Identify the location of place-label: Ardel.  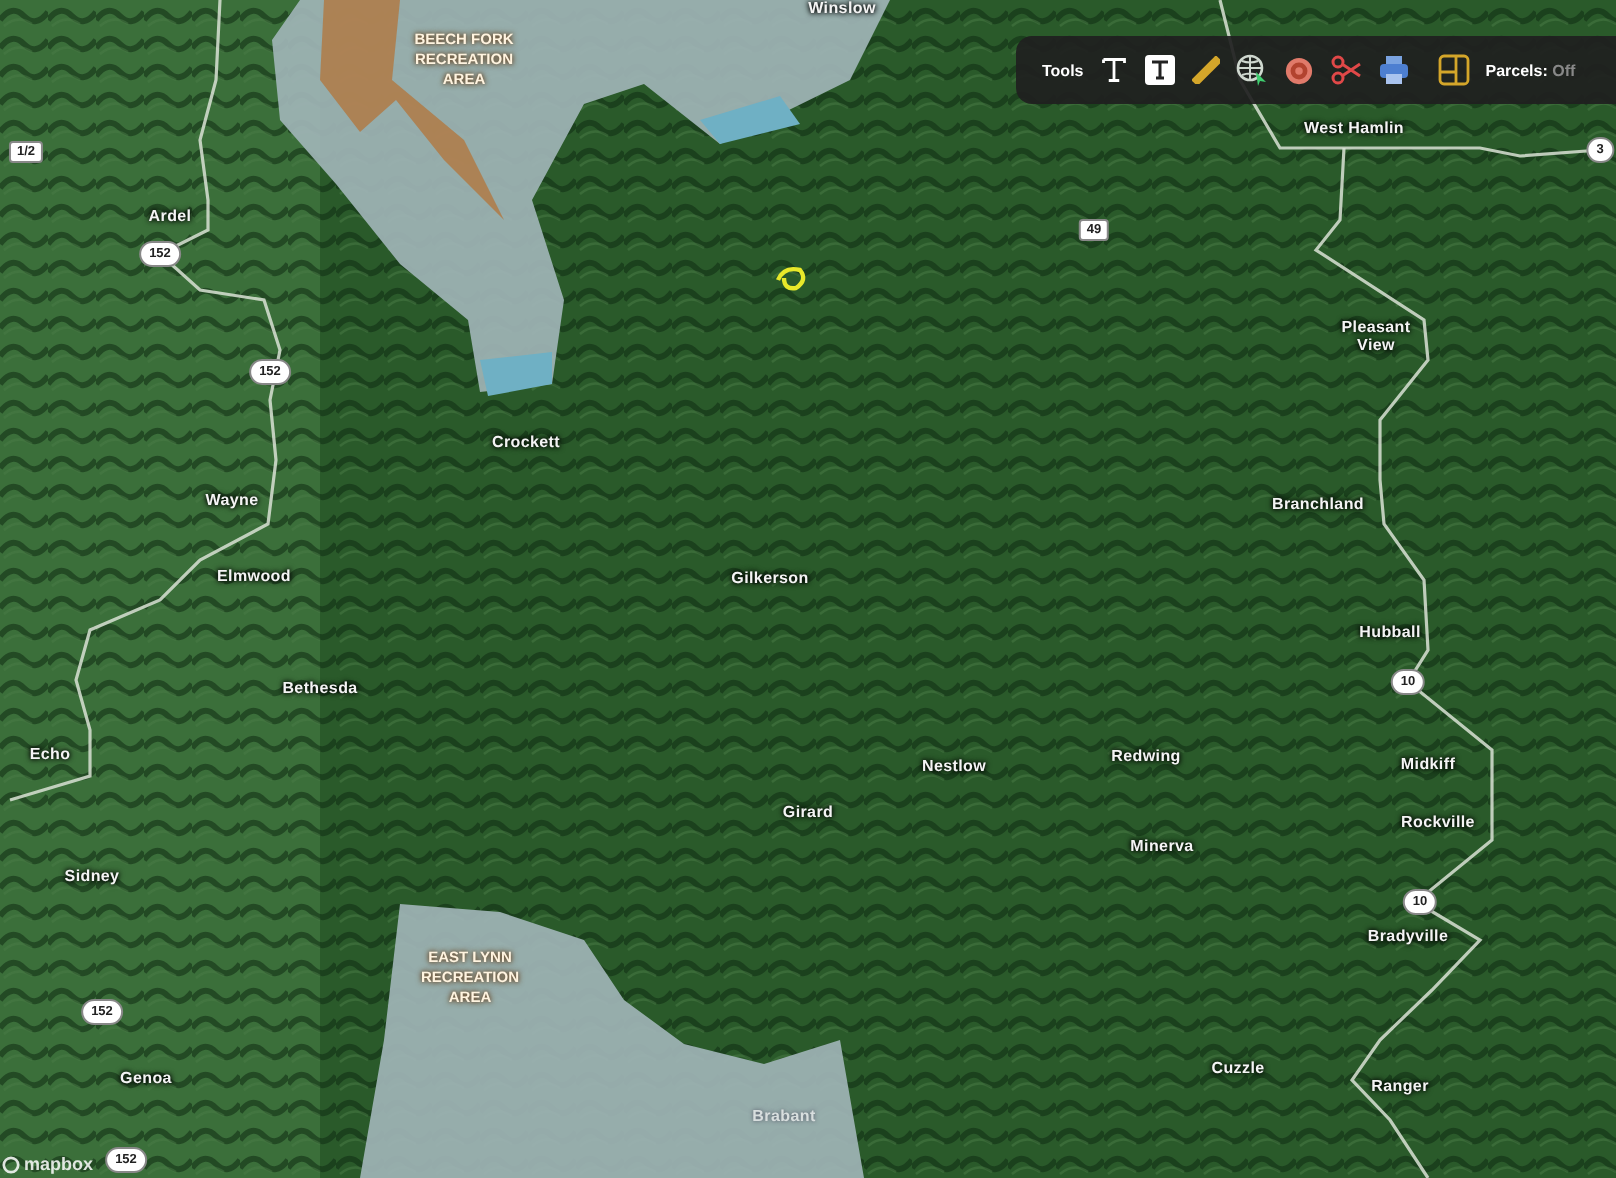
(170, 216).